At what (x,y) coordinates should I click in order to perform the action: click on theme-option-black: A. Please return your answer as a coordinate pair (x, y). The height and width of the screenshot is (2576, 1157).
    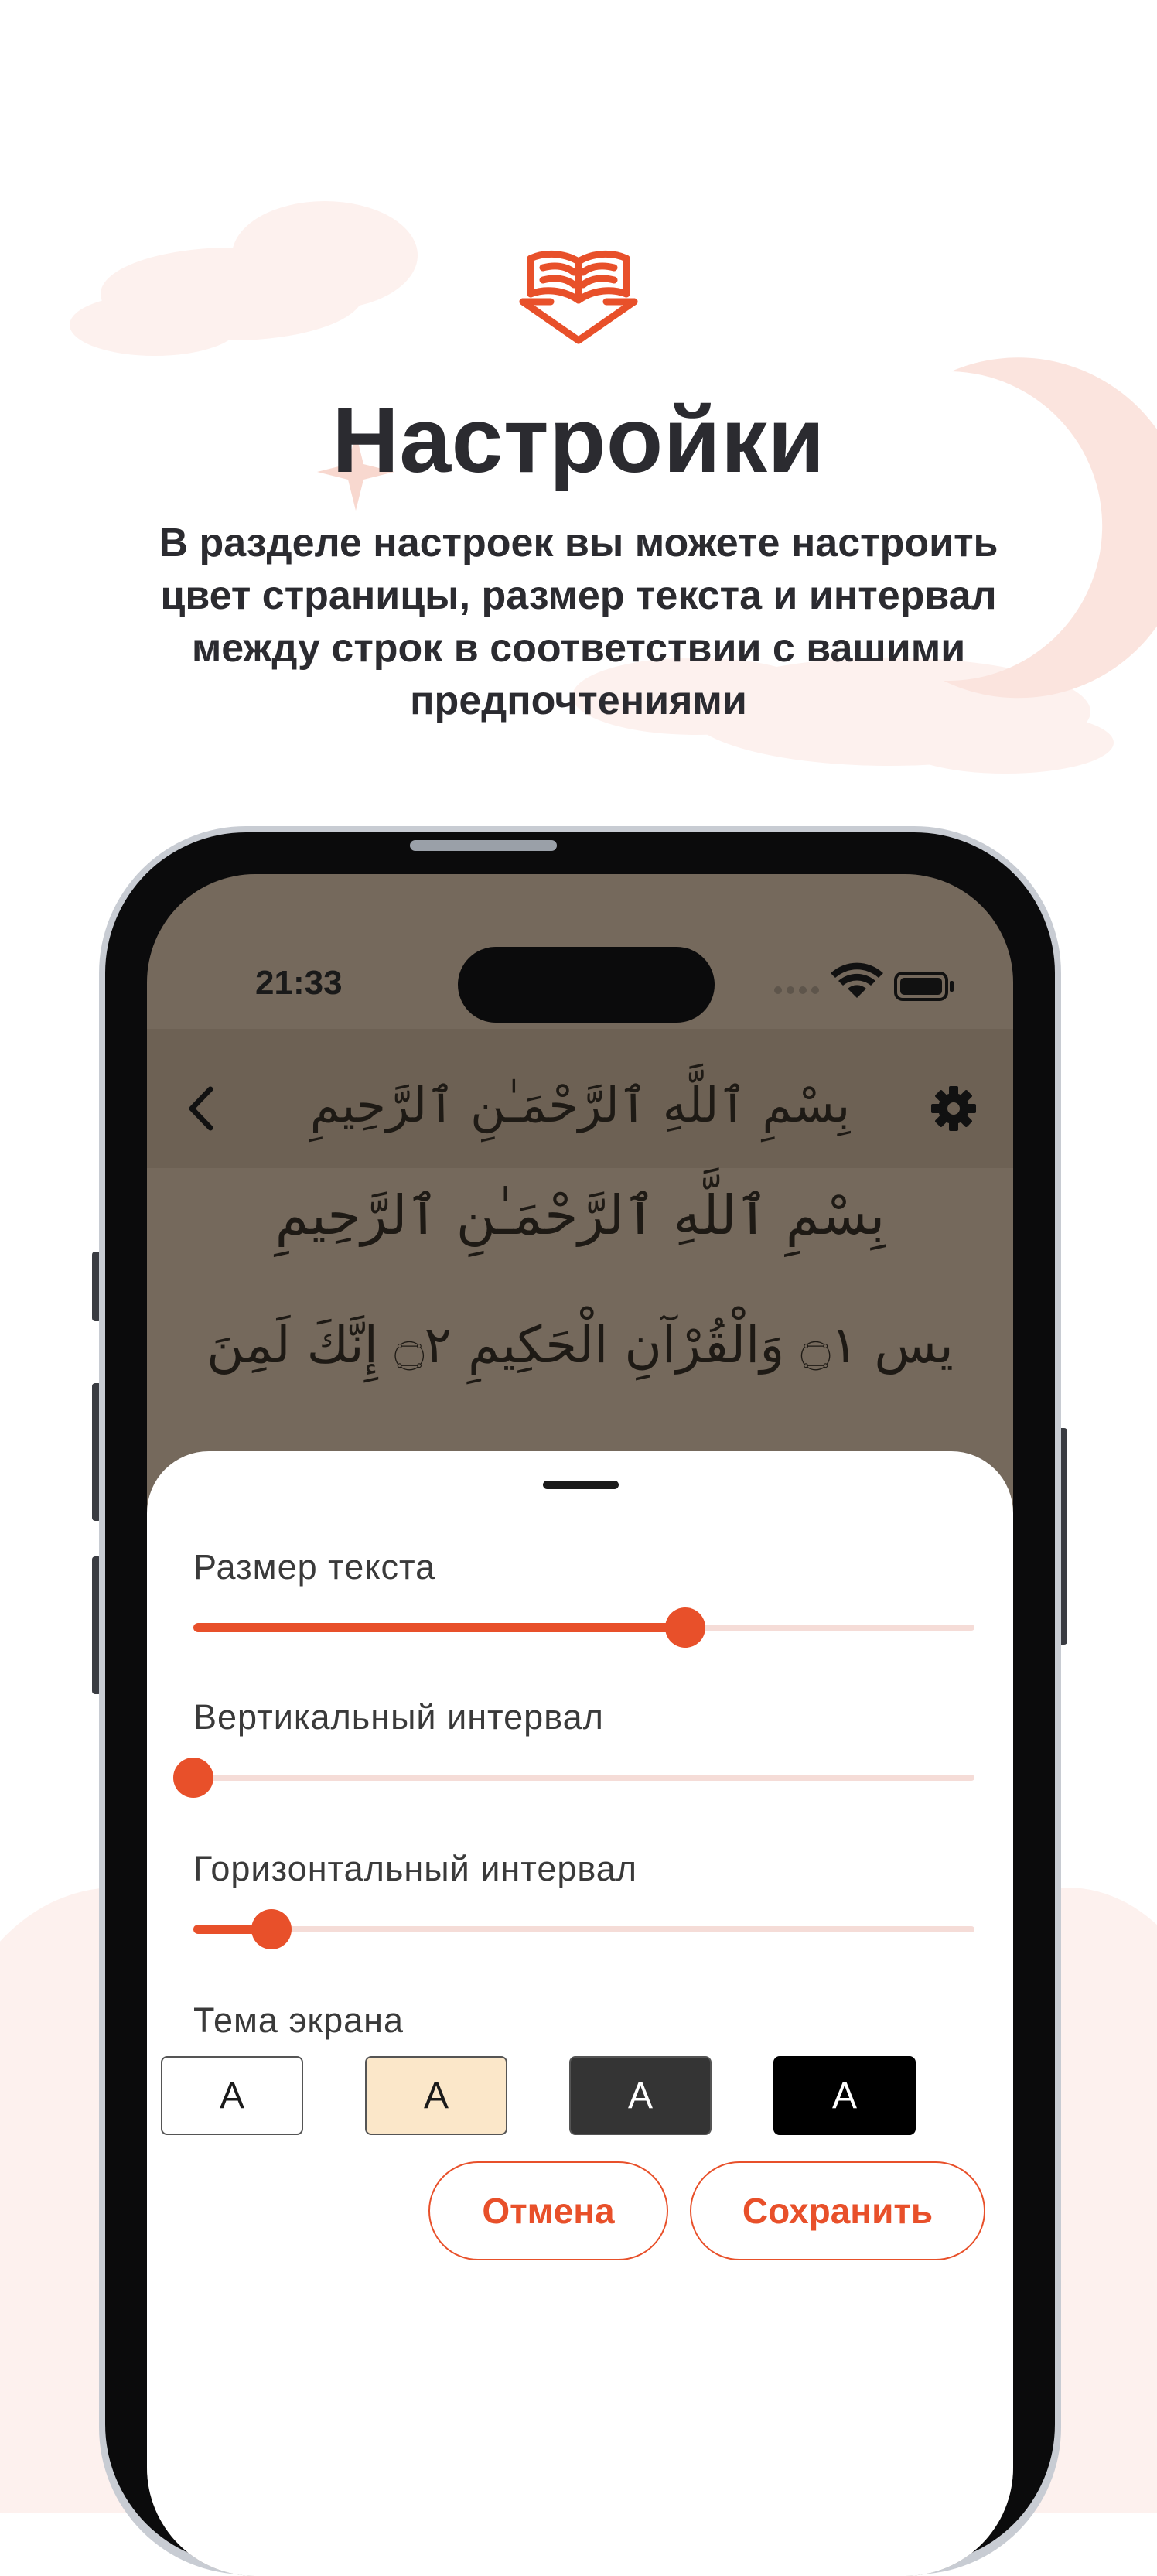
    Looking at the image, I should click on (844, 2095).